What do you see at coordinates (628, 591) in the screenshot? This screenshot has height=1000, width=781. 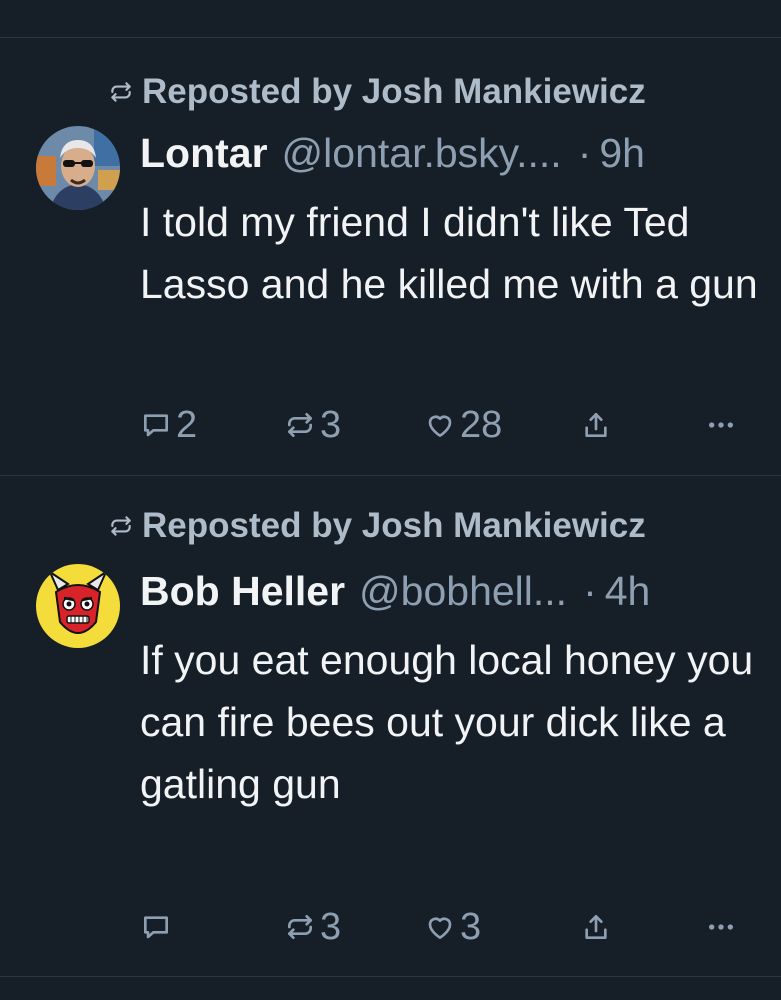 I see `post-timestamp: 4h` at bounding box center [628, 591].